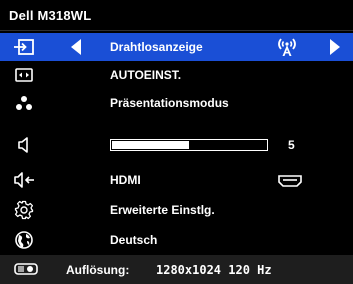 This screenshot has width=353, height=284. I want to click on menu-item-volume: 5, so click(176, 145).